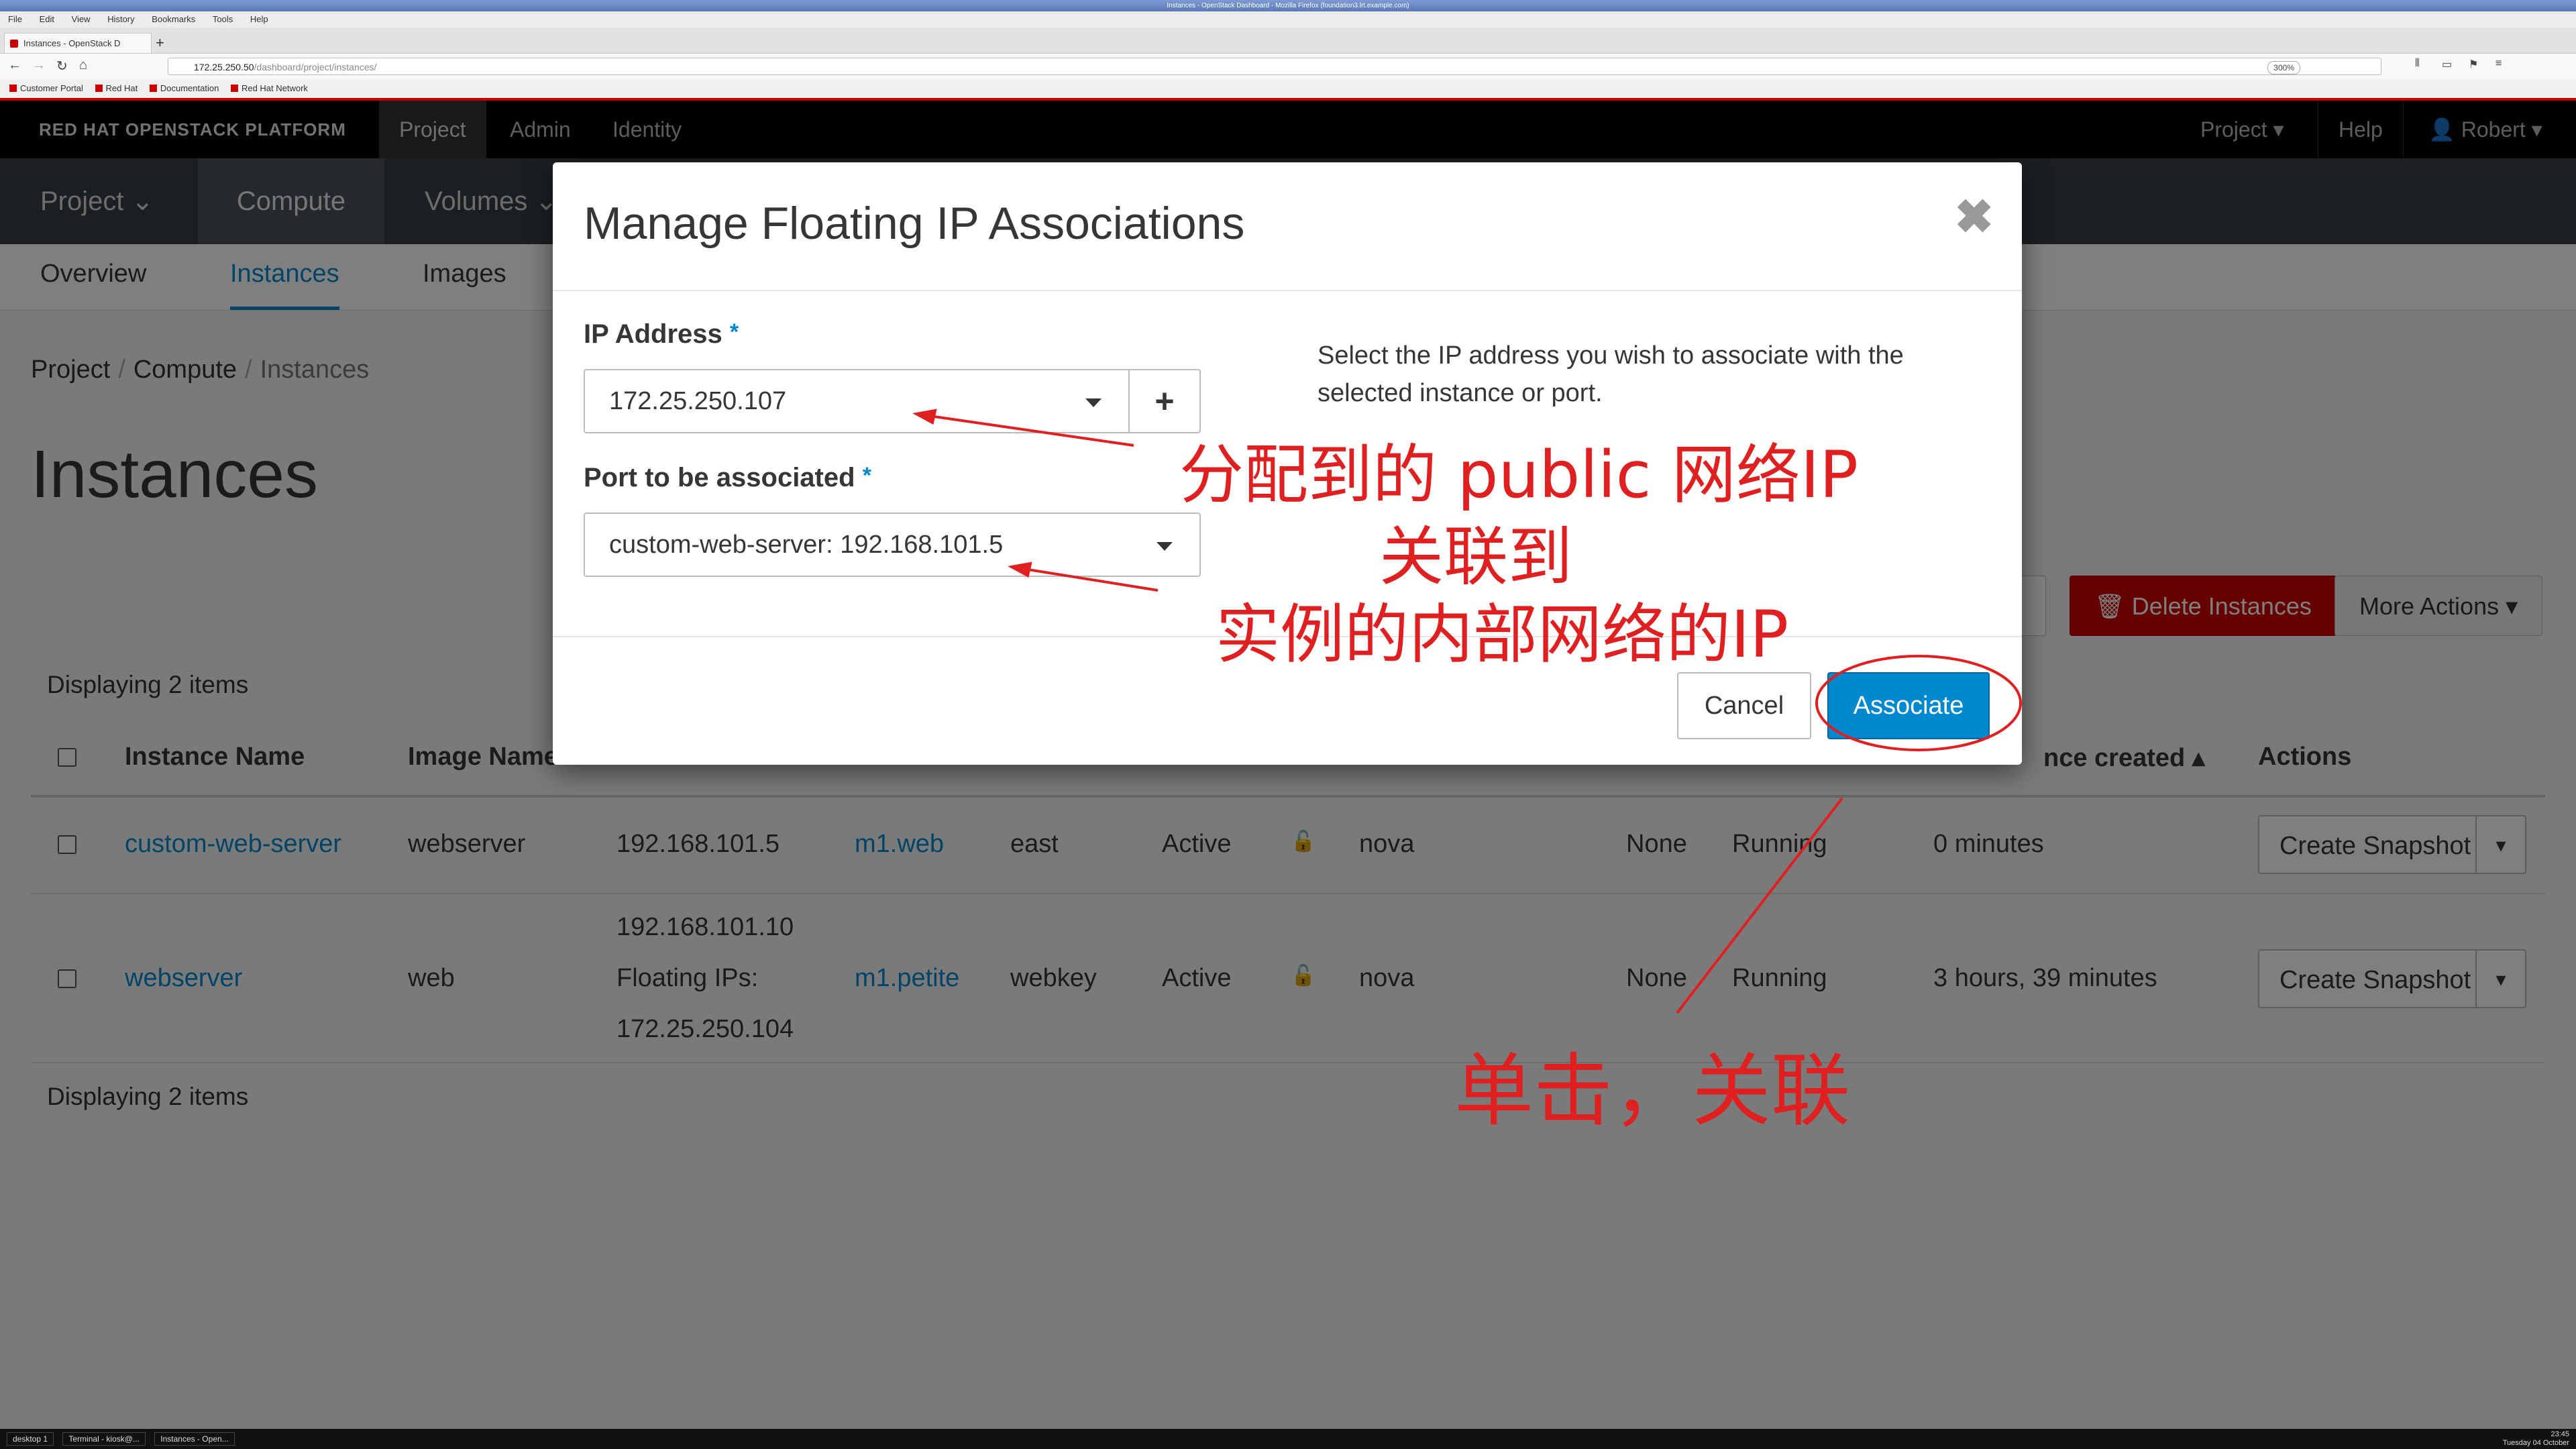 This screenshot has width=2576, height=1449. I want to click on associate-highlight-circle, so click(1918, 703).